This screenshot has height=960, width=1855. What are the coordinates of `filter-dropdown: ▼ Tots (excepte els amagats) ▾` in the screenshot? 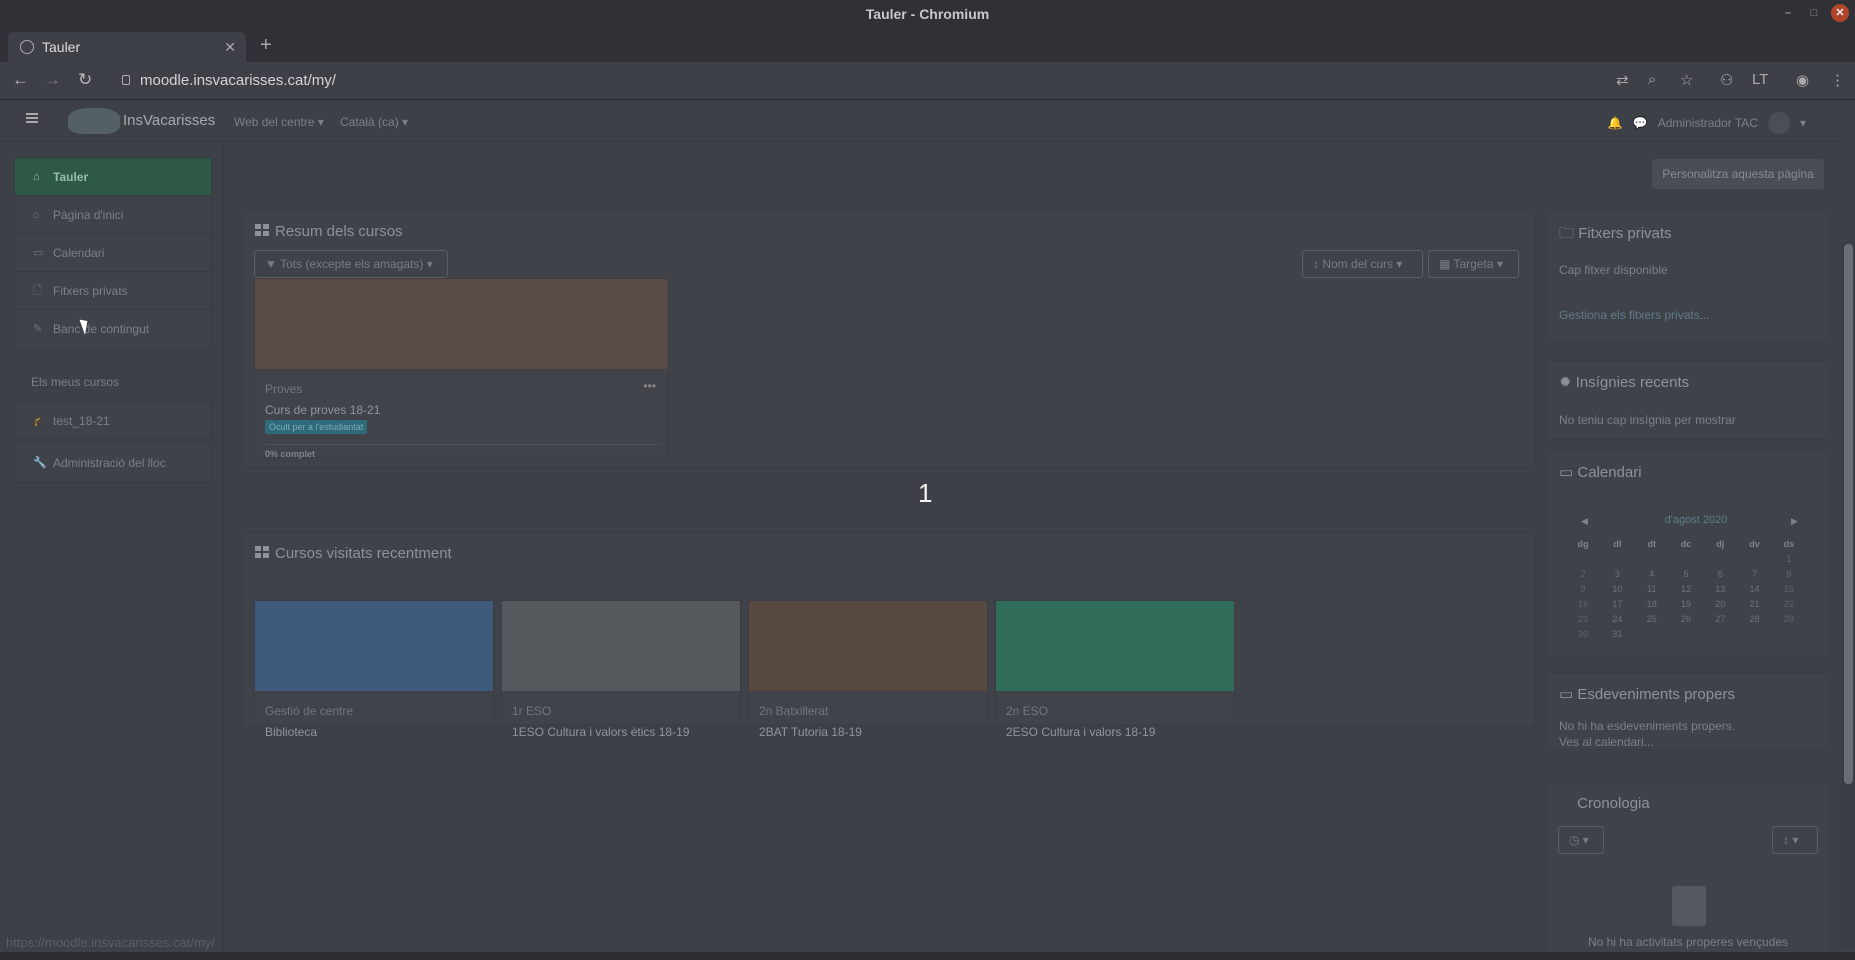 It's located at (351, 264).